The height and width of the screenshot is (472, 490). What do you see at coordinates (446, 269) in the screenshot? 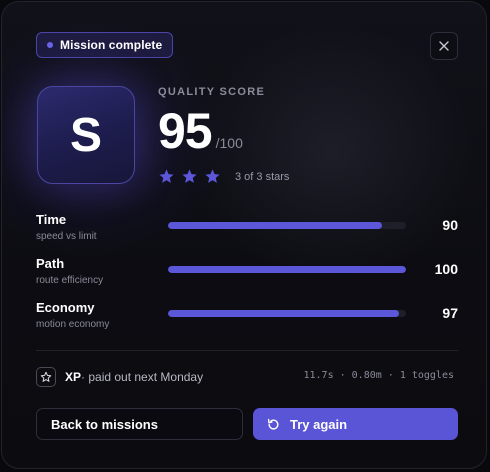
I see `metric-value: 100` at bounding box center [446, 269].